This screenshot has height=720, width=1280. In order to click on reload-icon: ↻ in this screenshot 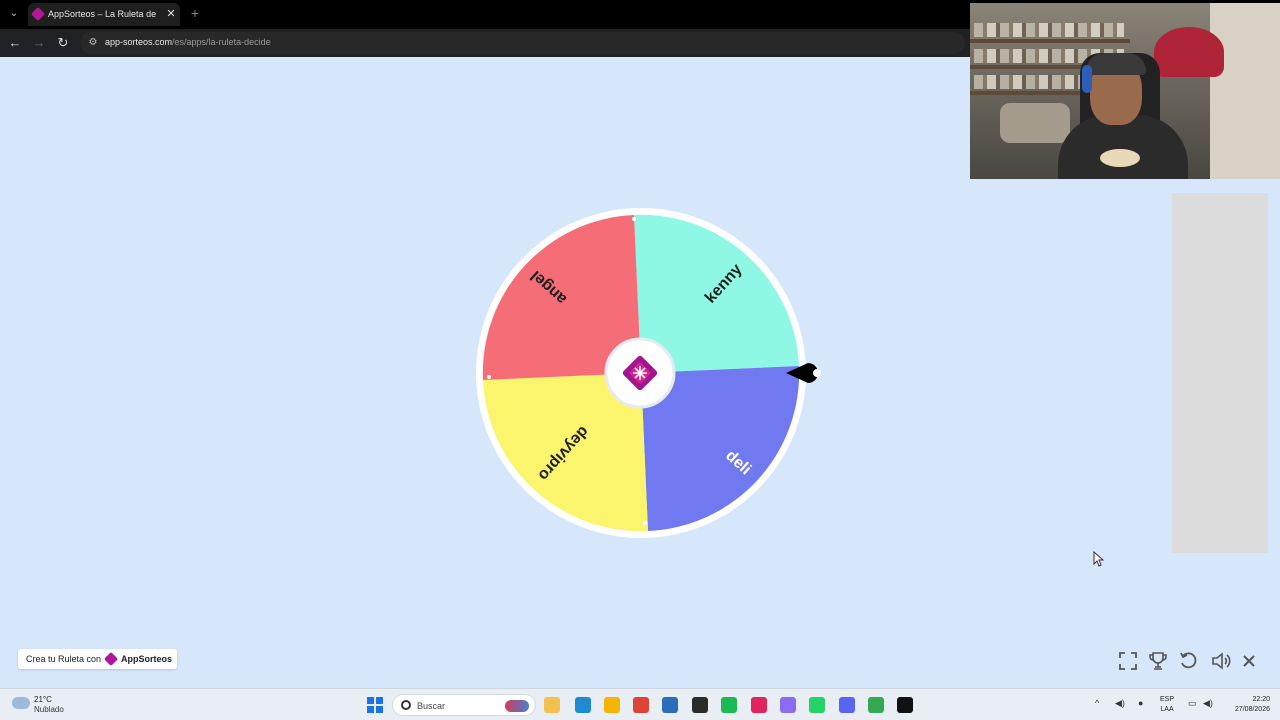, I will do `click(63, 43)`.